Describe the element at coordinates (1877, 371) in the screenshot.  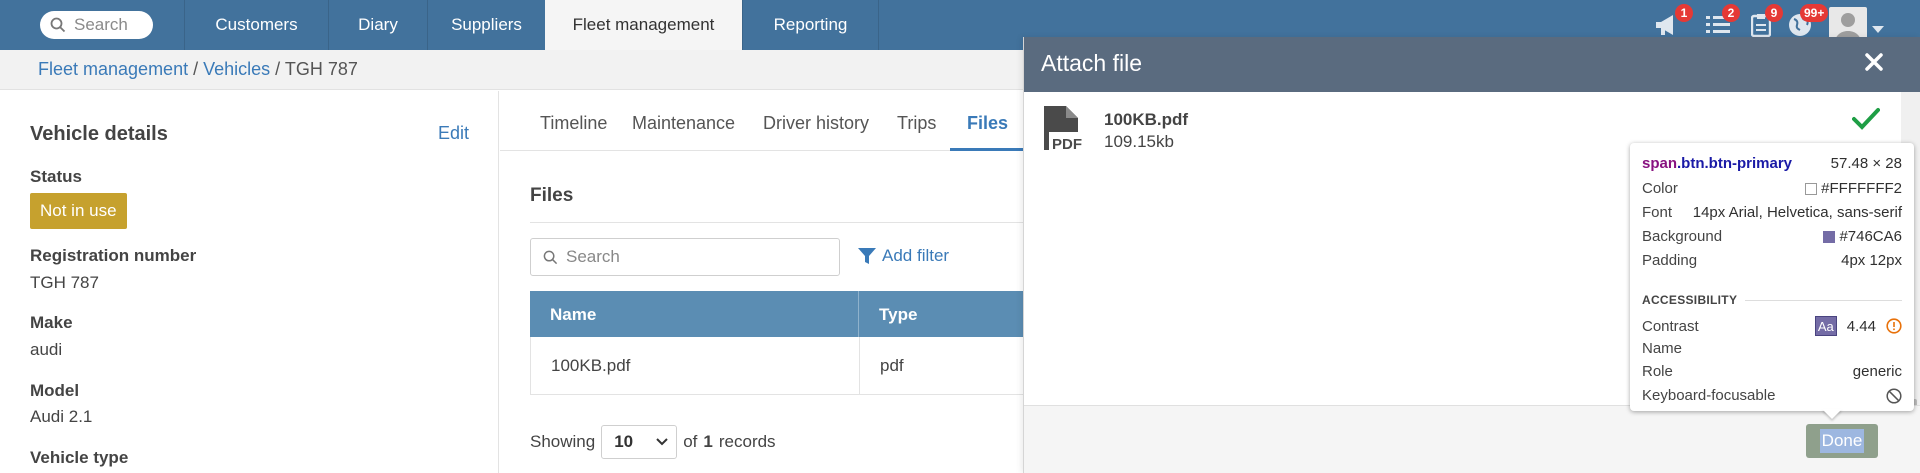
I see `role-value: generic` at that location.